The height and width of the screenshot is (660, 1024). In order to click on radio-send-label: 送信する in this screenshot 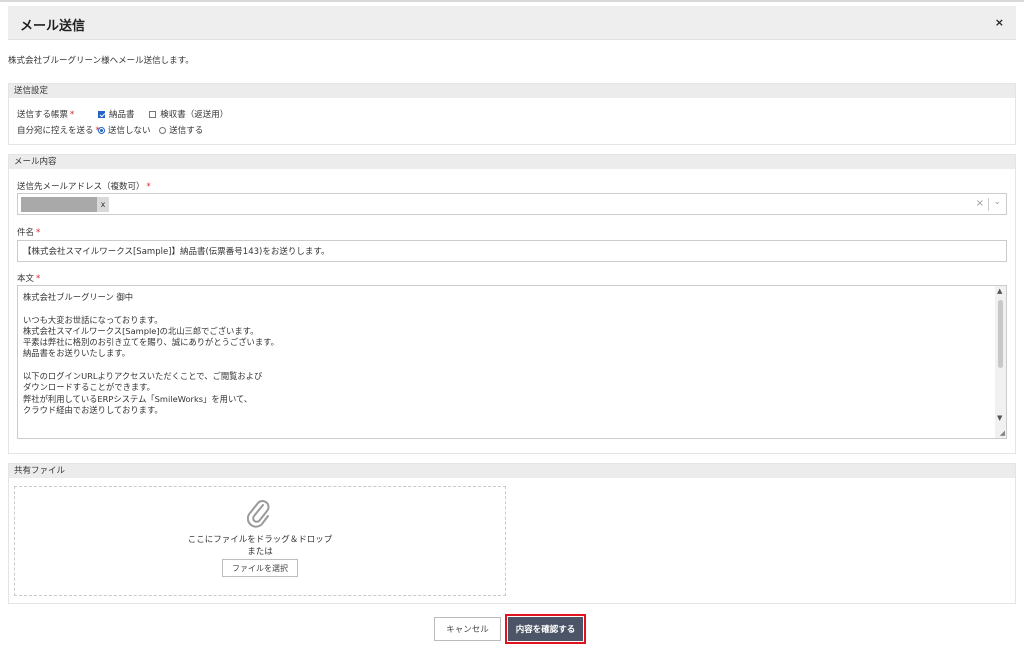, I will do `click(186, 131)`.